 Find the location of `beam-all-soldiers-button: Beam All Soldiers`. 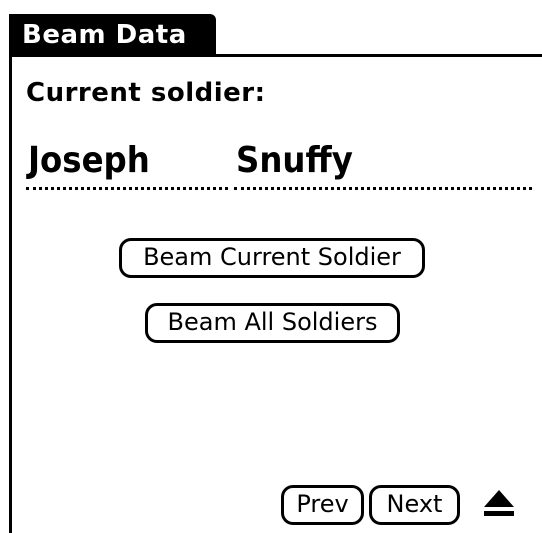

beam-all-soldiers-button: Beam All Soldiers is located at coordinates (272, 323).